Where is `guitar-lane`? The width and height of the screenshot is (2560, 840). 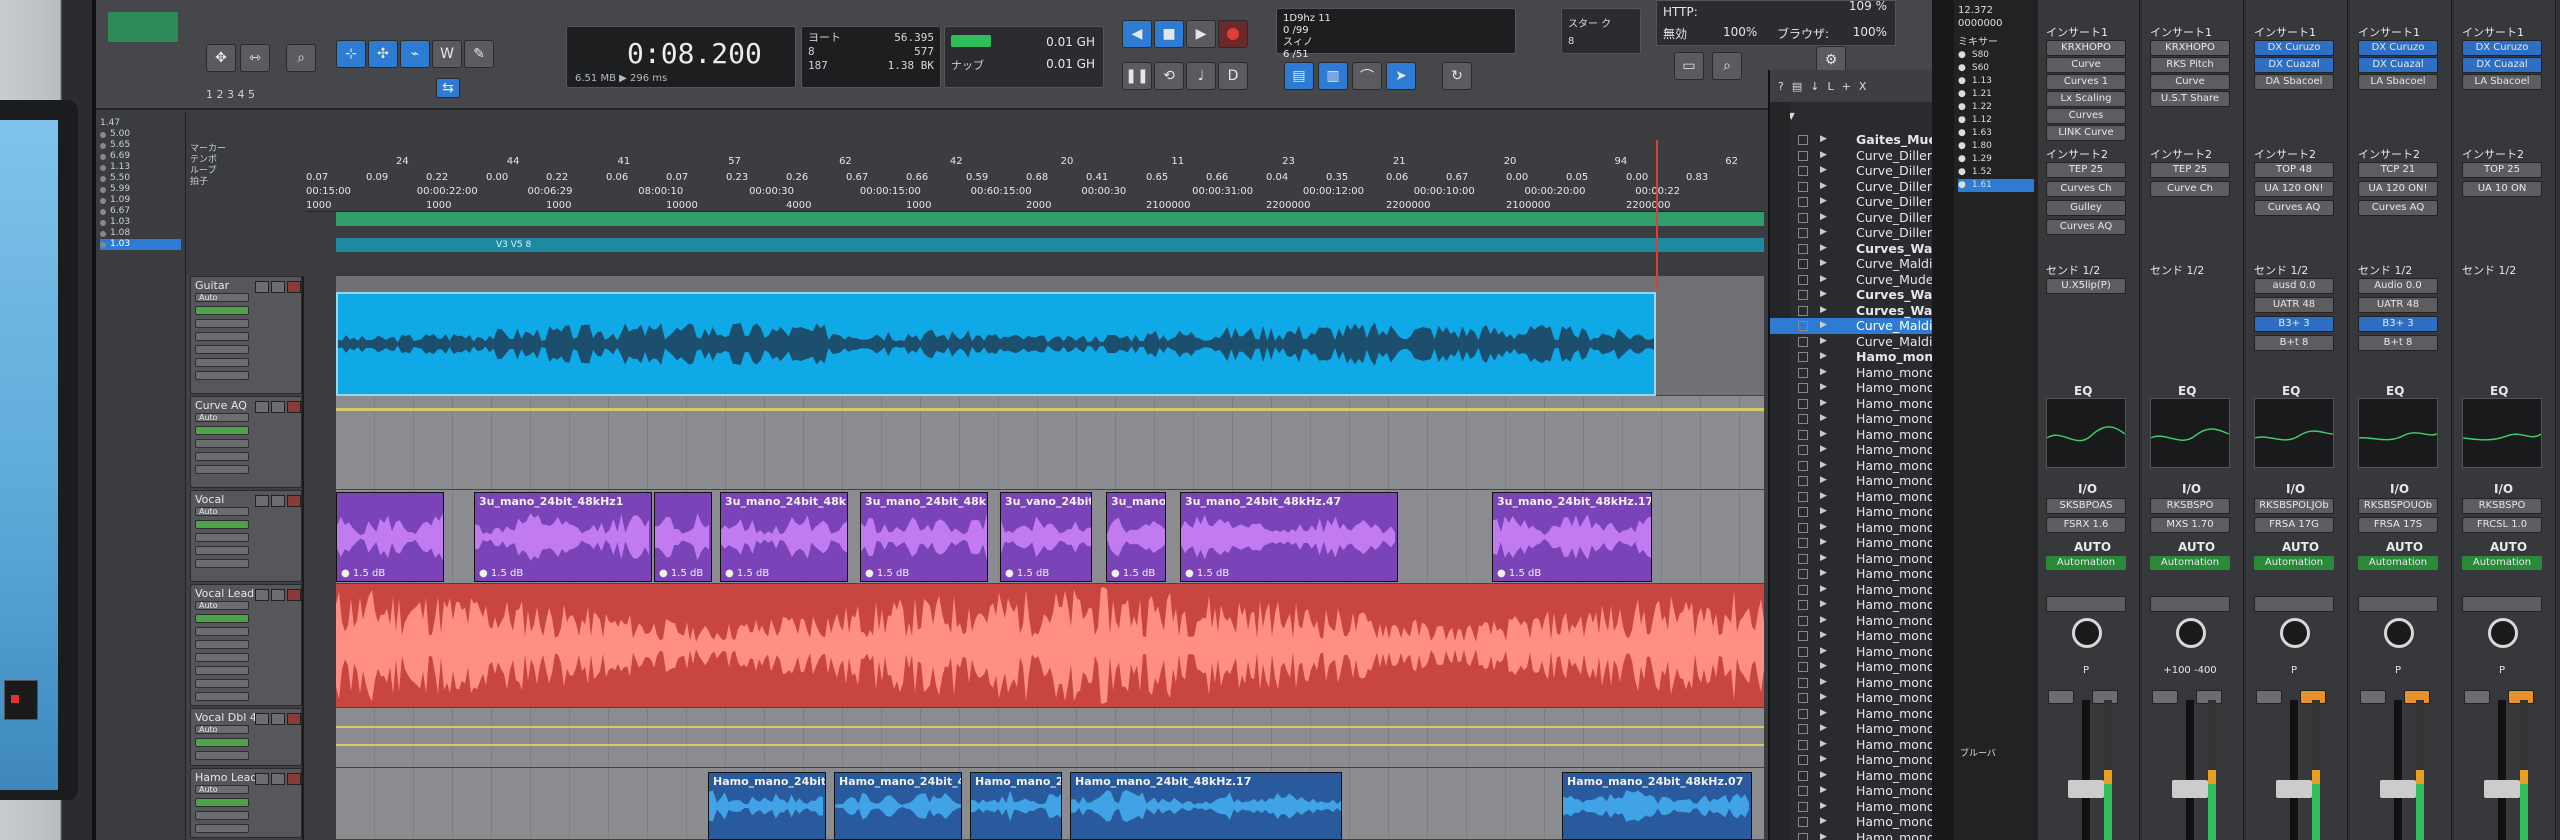
guitar-lane is located at coordinates (1050, 336).